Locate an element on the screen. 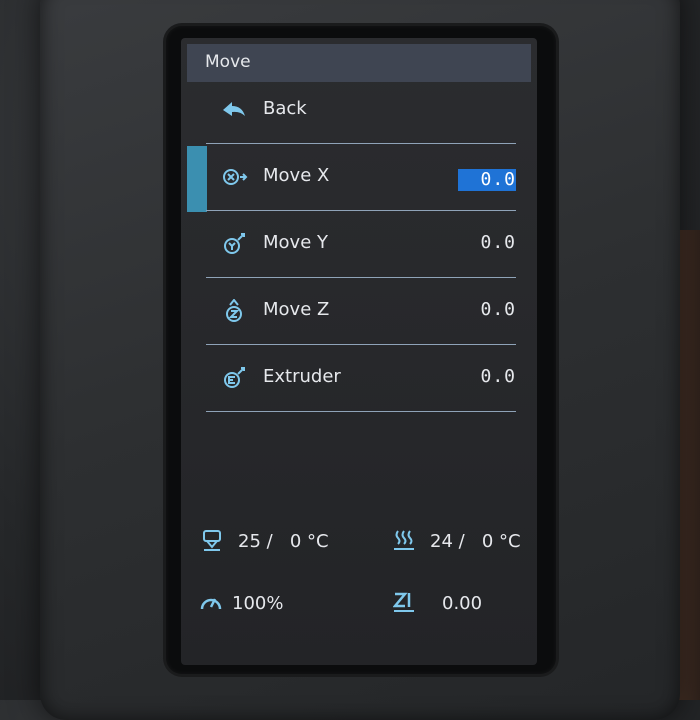 This screenshot has height=720, width=700. bed-temp-status: 24 / 0 °C is located at coordinates (457, 540).